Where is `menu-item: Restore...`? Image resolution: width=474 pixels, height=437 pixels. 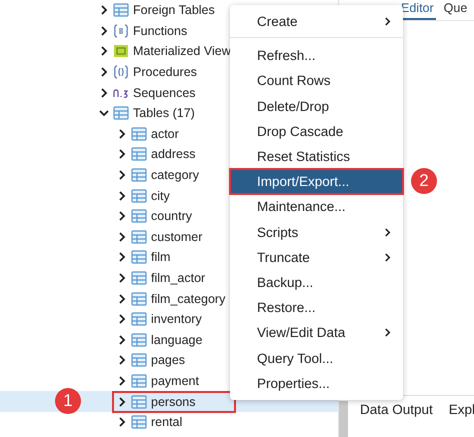
menu-item: Restore... is located at coordinates (316, 307).